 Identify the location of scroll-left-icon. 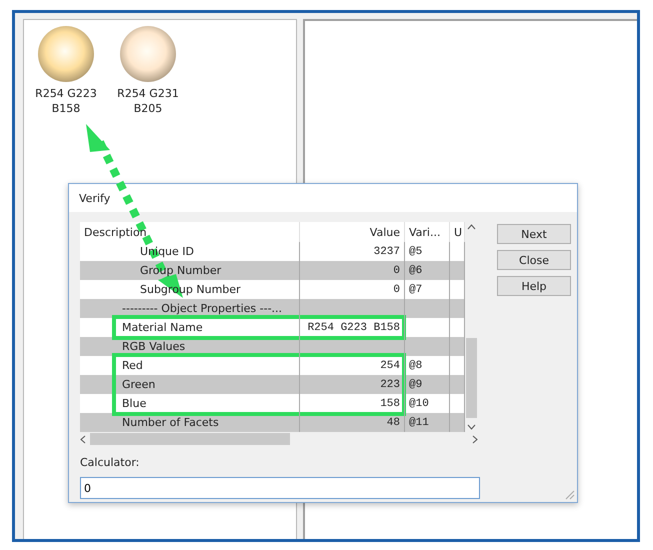
(83, 439).